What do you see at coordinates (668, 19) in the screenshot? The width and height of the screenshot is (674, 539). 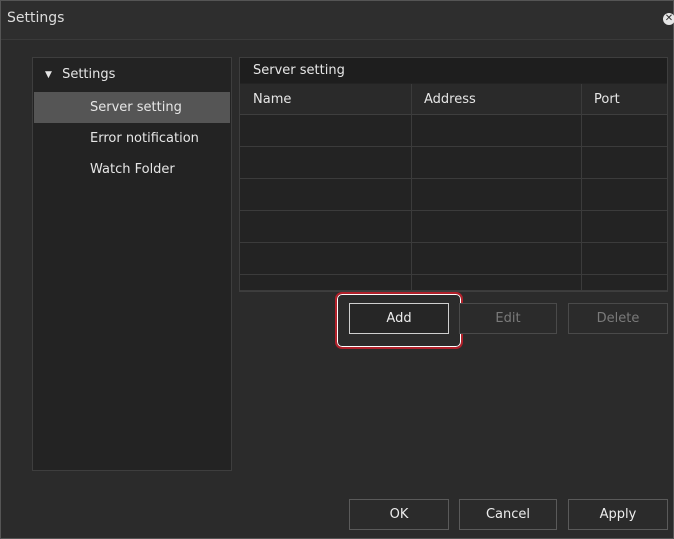 I see `close-icon: ✕` at bounding box center [668, 19].